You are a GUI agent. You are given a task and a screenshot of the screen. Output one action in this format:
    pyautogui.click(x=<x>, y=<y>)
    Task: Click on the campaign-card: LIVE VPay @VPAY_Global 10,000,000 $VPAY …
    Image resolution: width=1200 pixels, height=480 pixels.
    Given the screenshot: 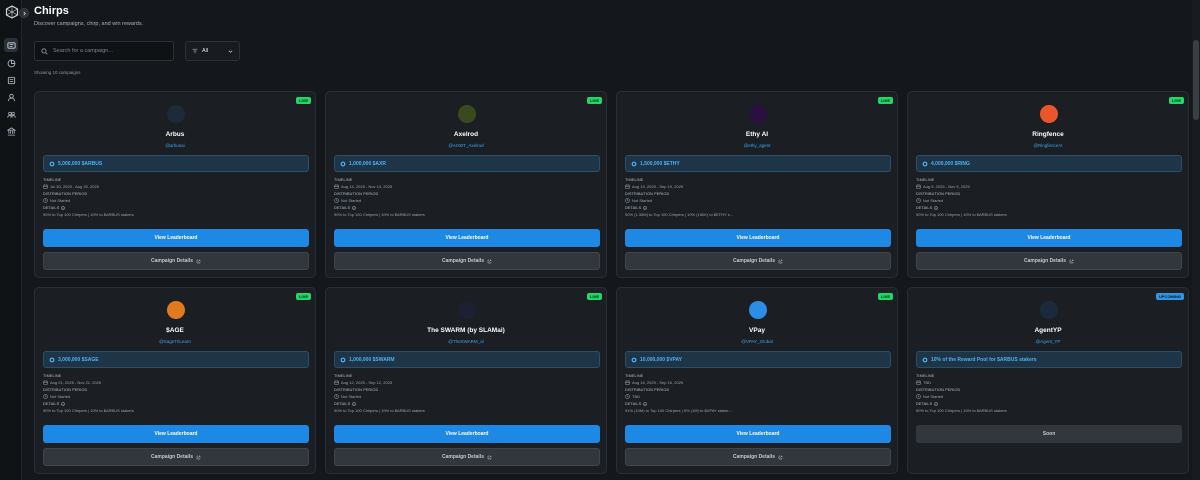 What is the action you would take?
    pyautogui.click(x=757, y=380)
    